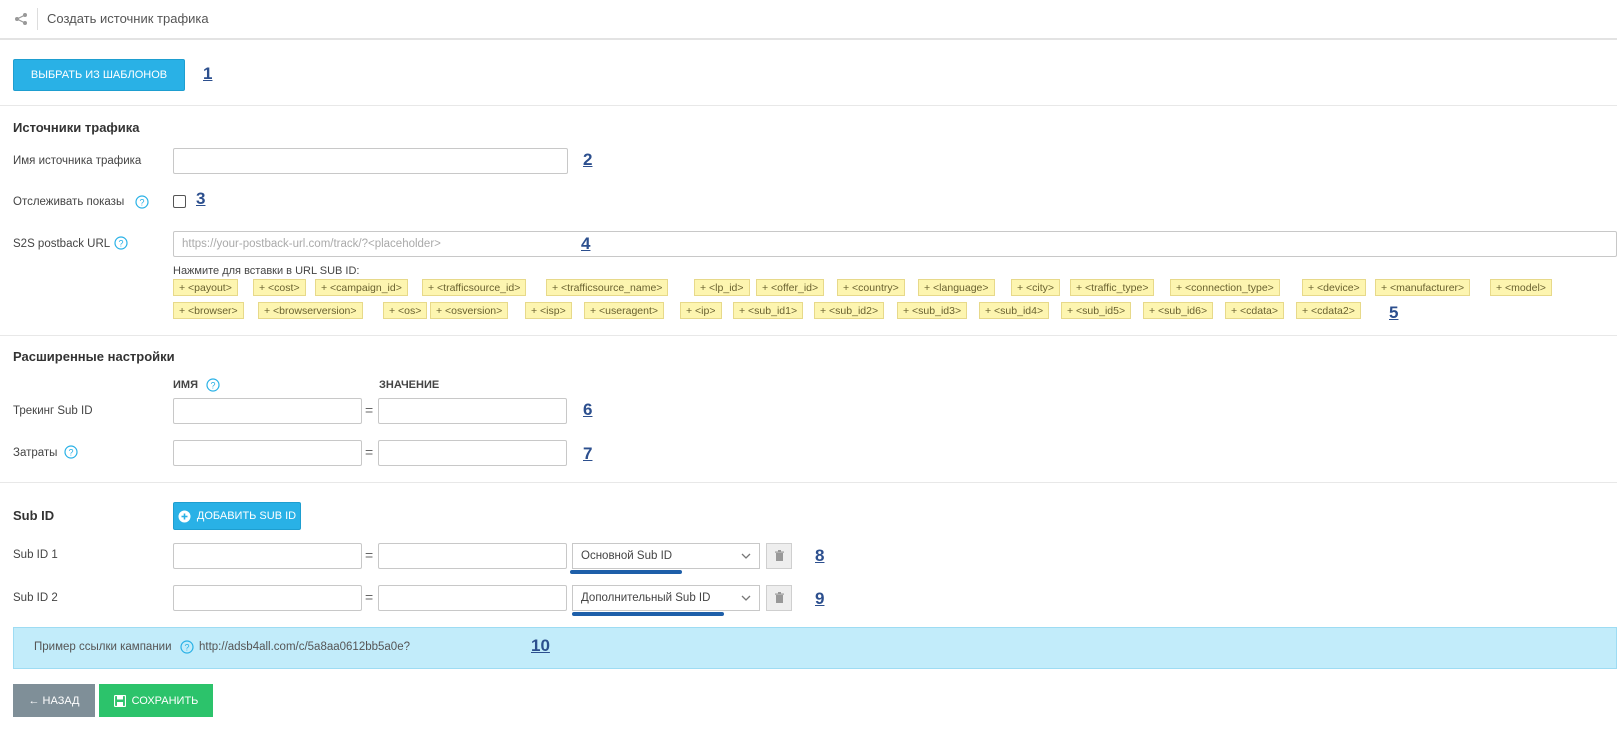  I want to click on token-chip: + <browser>, so click(208, 310).